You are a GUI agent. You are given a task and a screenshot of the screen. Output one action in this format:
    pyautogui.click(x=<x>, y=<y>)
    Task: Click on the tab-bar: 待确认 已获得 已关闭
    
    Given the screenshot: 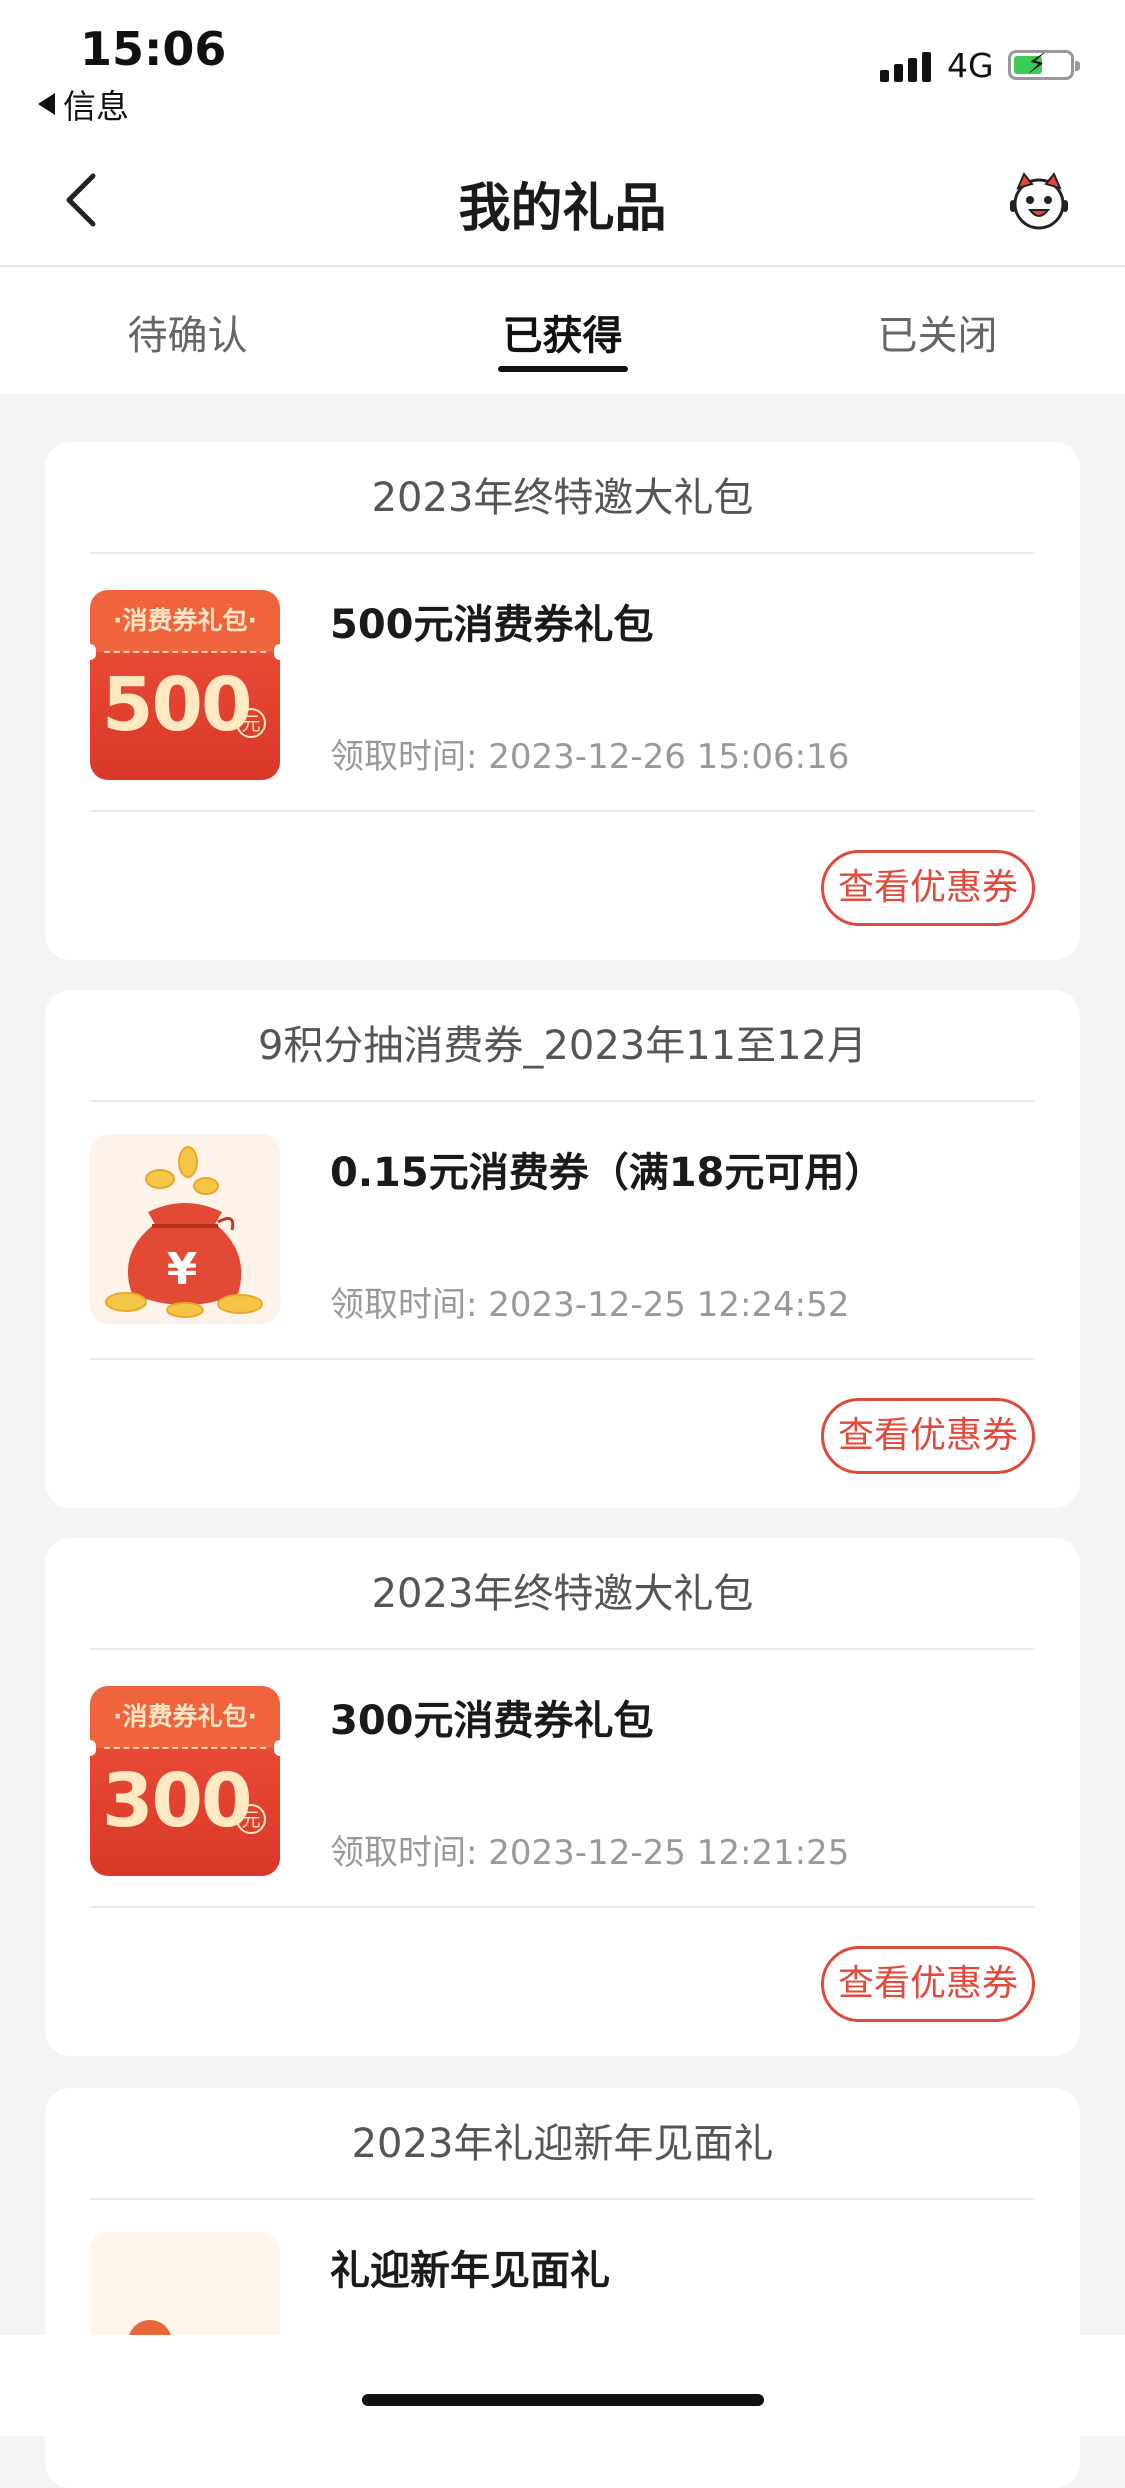 What is the action you would take?
    pyautogui.click(x=562, y=330)
    